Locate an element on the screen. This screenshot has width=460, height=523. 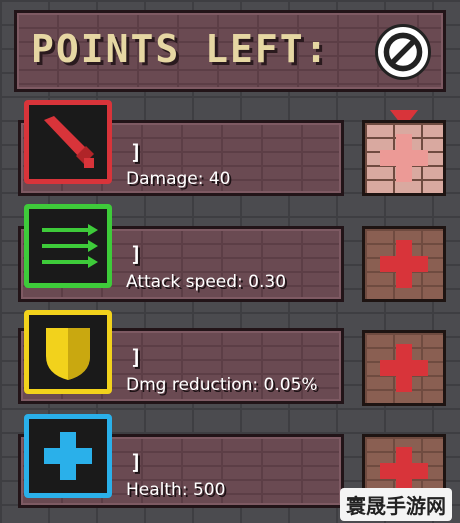
dmg-reduction-icon-box is located at coordinates (68, 352).